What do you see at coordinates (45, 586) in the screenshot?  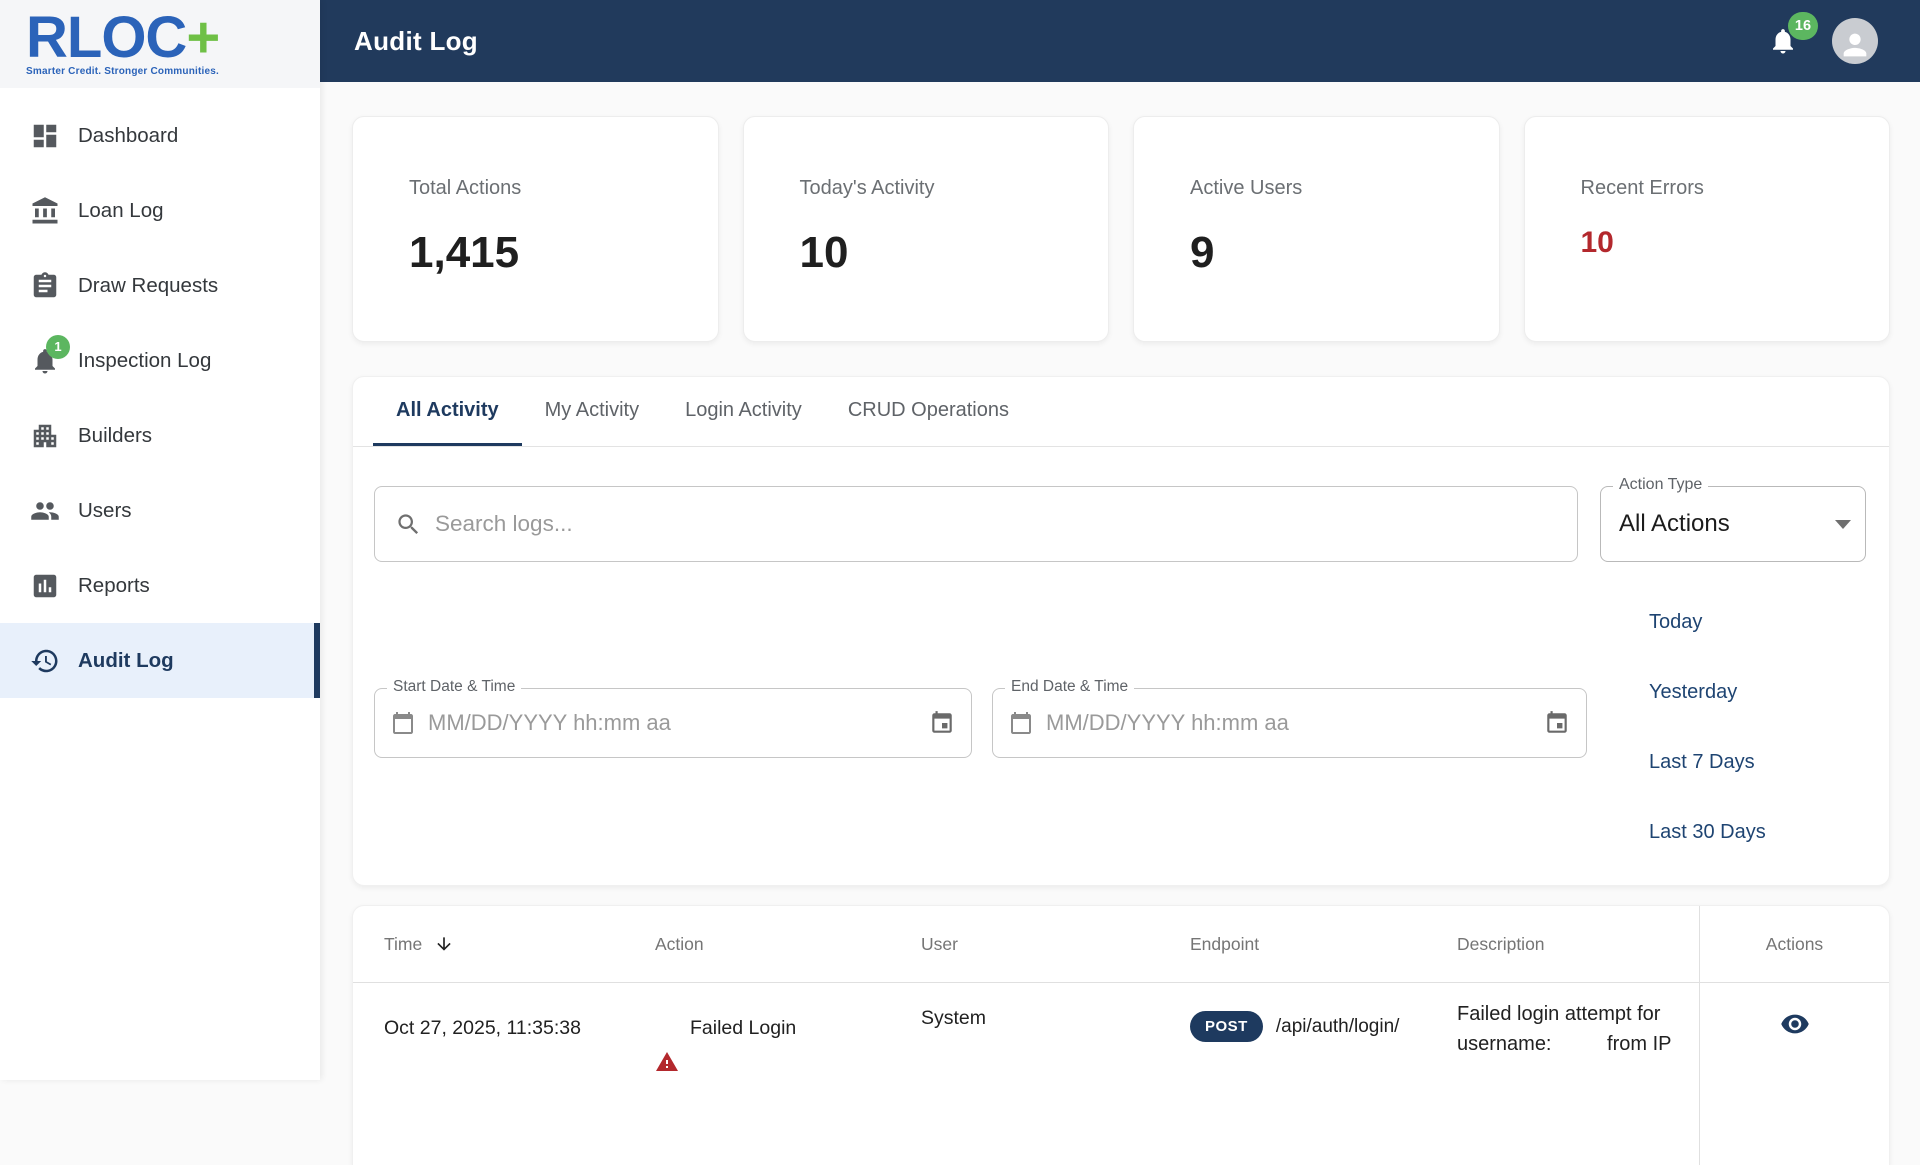 I see `bar-chart-icon` at bounding box center [45, 586].